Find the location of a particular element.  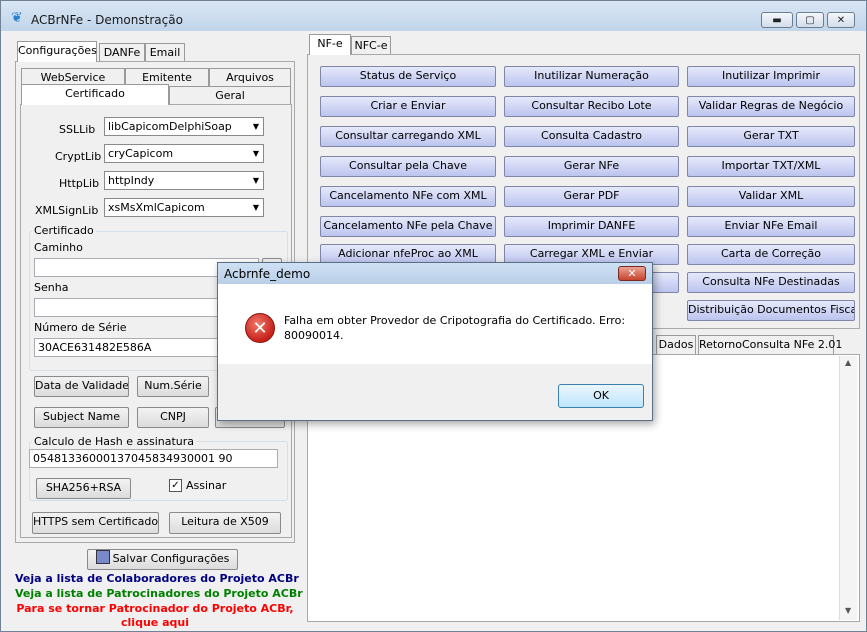

leitura-x509-button: Leitura de X509 is located at coordinates (225, 523).